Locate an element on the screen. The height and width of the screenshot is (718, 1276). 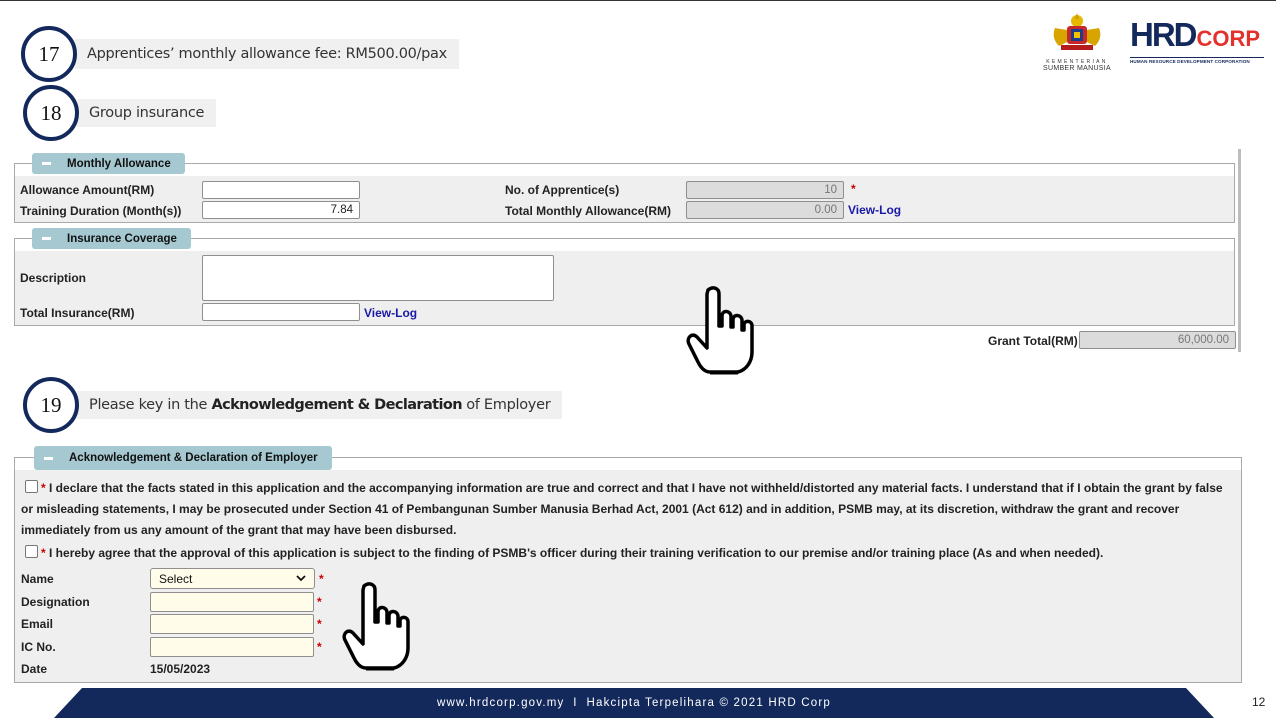
date-label: Date is located at coordinates (34, 669).